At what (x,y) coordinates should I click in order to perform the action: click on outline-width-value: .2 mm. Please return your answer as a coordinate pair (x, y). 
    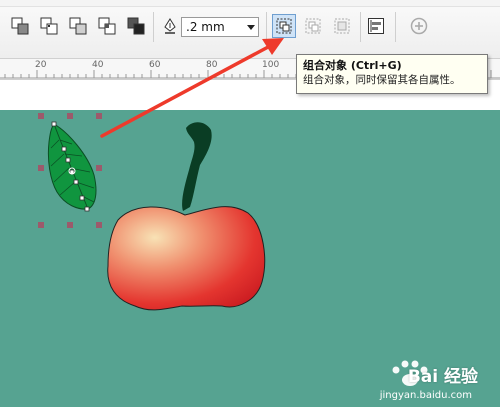
    Looking at the image, I should click on (205, 27).